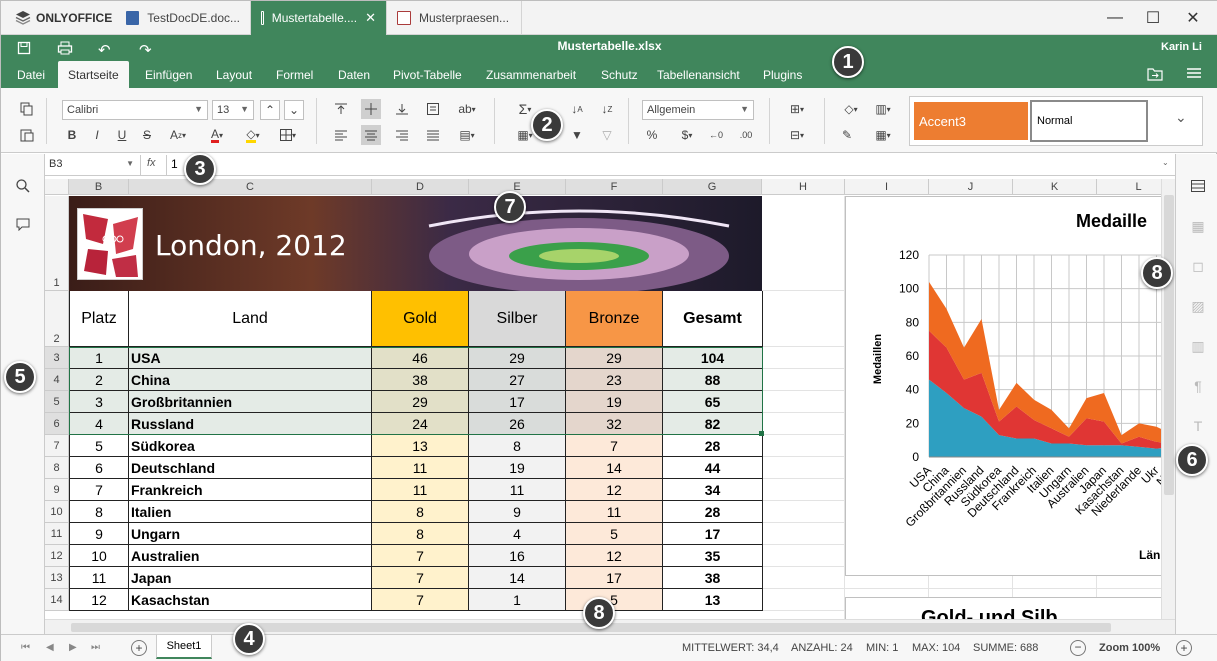 This screenshot has width=1217, height=661. What do you see at coordinates (713, 490) in the screenshot?
I see `cell-gesamt: 34` at bounding box center [713, 490].